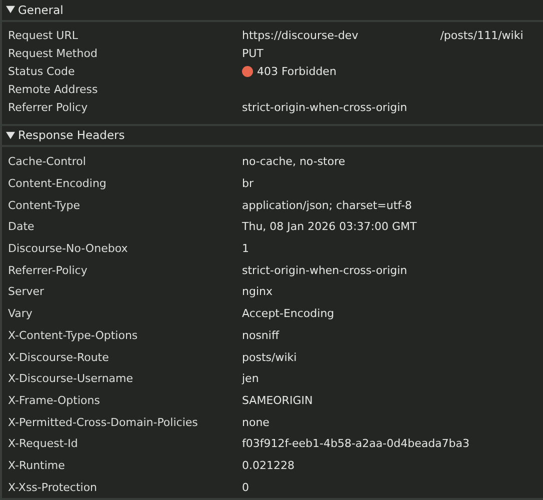  What do you see at coordinates (59, 357) in the screenshot?
I see `header-name: X-Discourse-Route` at bounding box center [59, 357].